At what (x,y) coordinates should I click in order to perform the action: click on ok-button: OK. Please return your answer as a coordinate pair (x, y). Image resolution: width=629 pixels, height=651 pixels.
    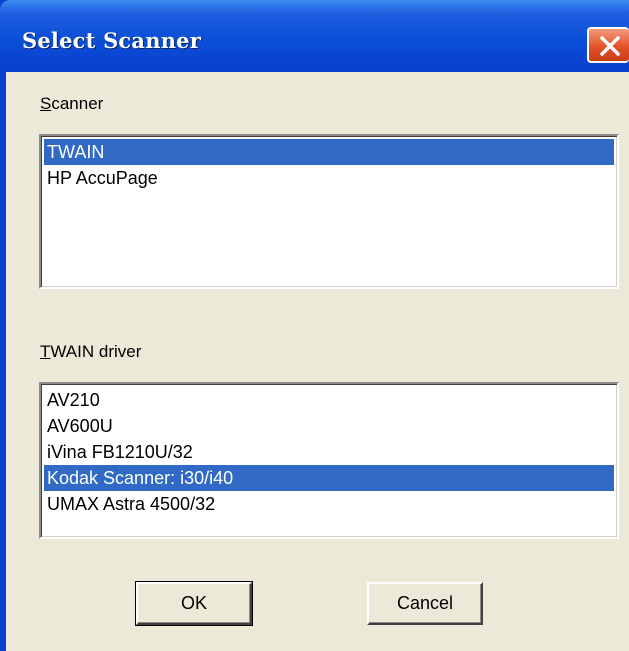
    Looking at the image, I should click on (194, 603).